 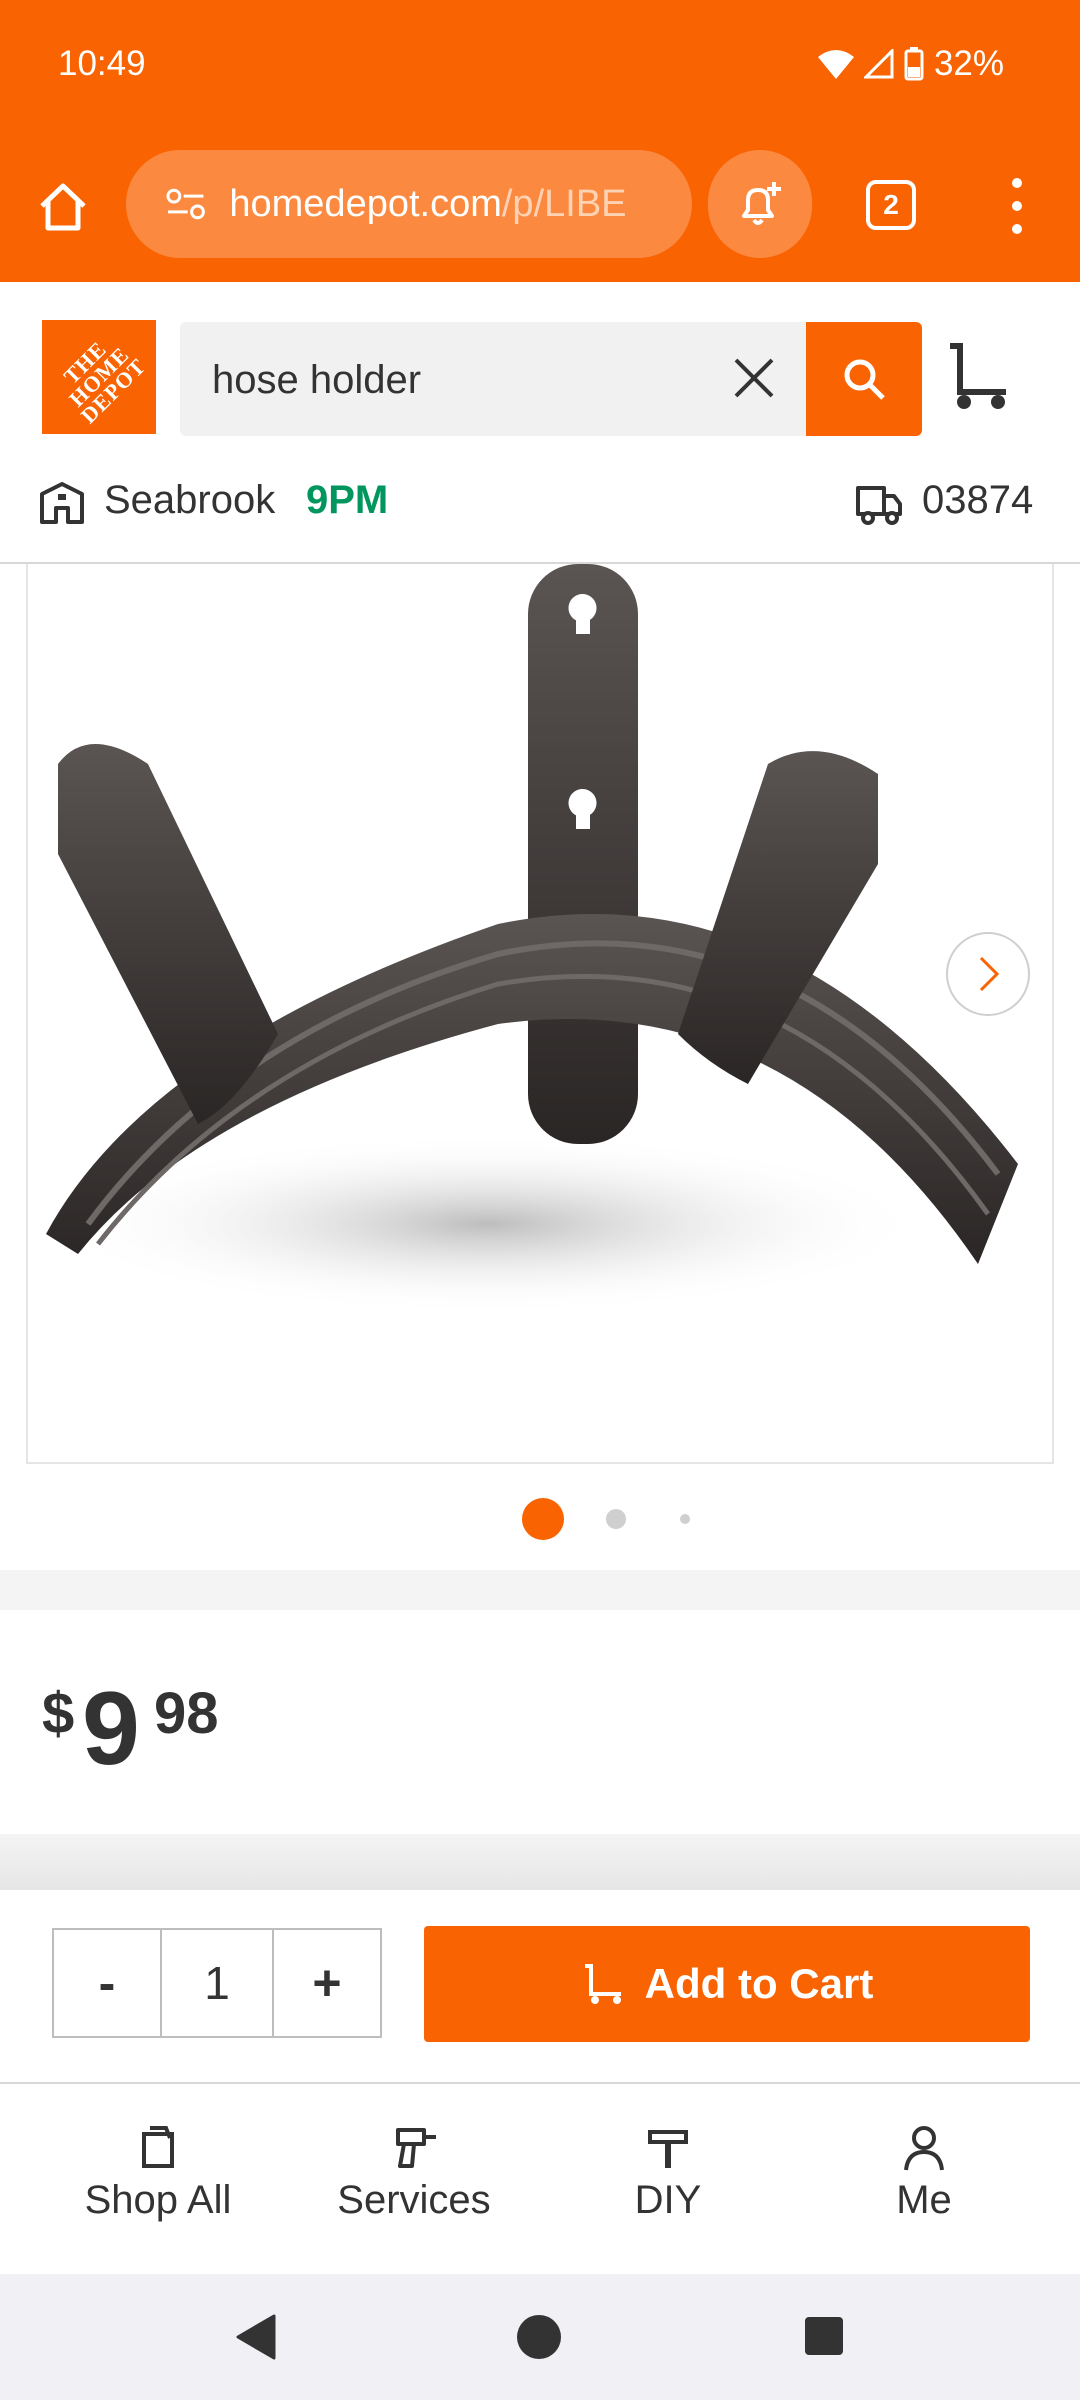 What do you see at coordinates (414, 2200) in the screenshot?
I see `nav-label: Services` at bounding box center [414, 2200].